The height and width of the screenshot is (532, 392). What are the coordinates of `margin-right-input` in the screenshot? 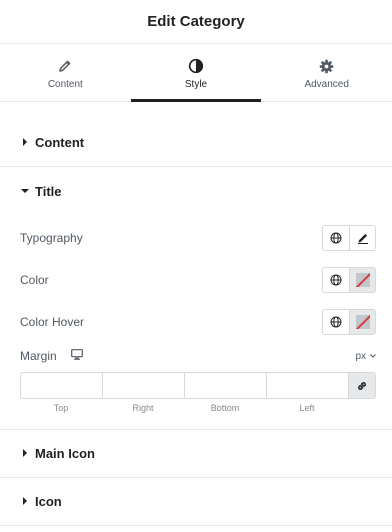 It's located at (144, 385).